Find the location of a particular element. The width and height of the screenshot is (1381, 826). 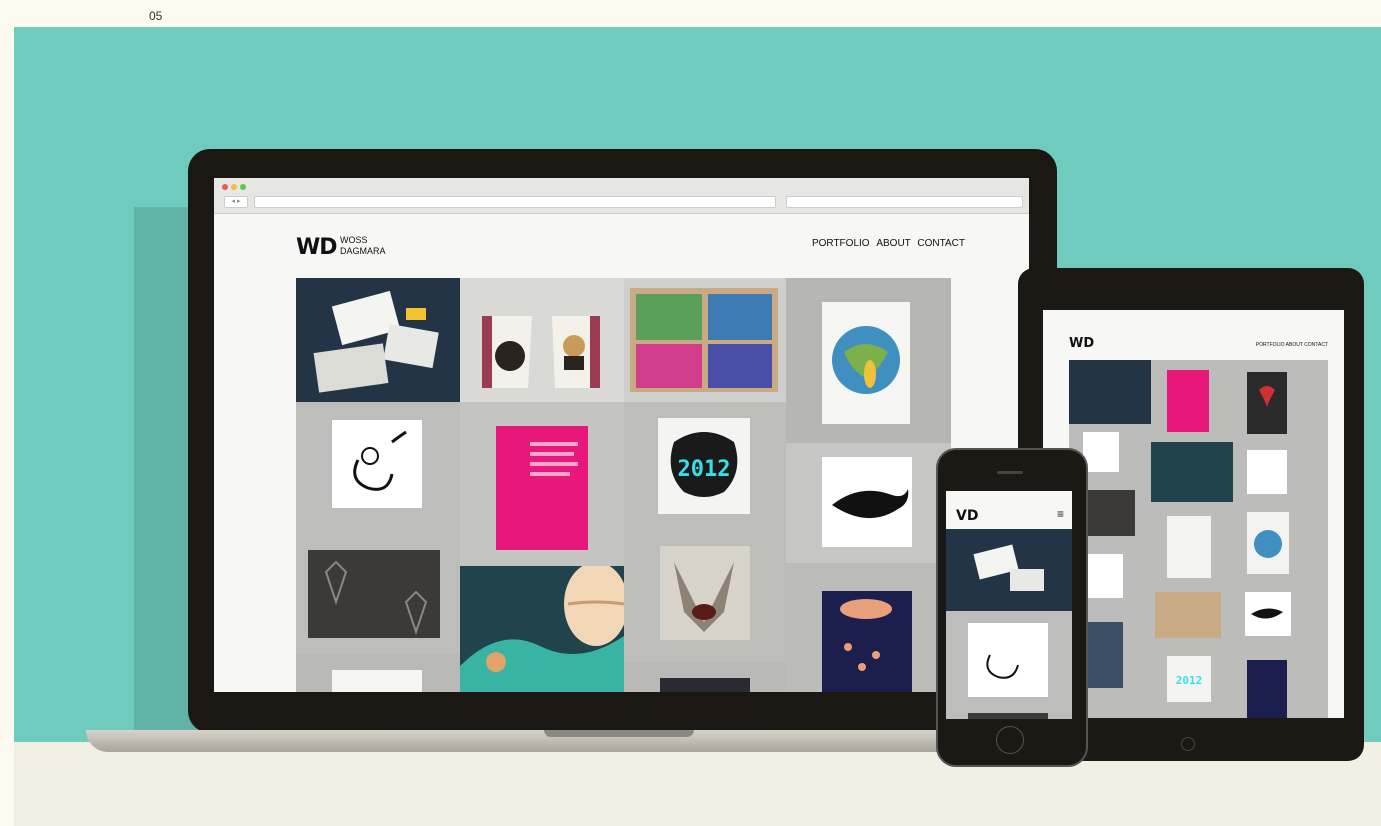

portfolio-item-pattern is located at coordinates (378, 598).